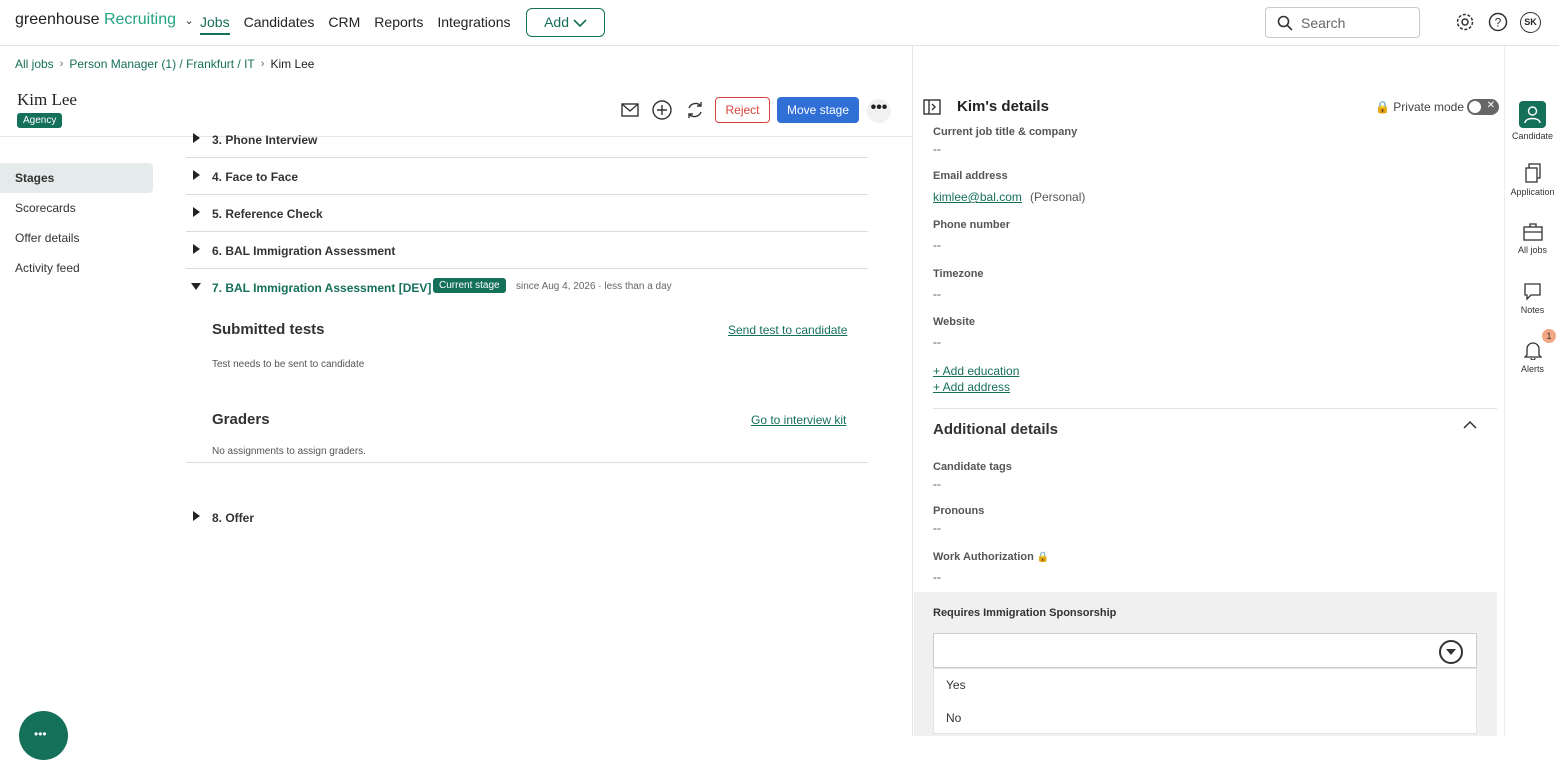 The width and height of the screenshot is (1559, 760). Describe the element at coordinates (1342, 22) in the screenshot. I see `search-input: Search` at that location.